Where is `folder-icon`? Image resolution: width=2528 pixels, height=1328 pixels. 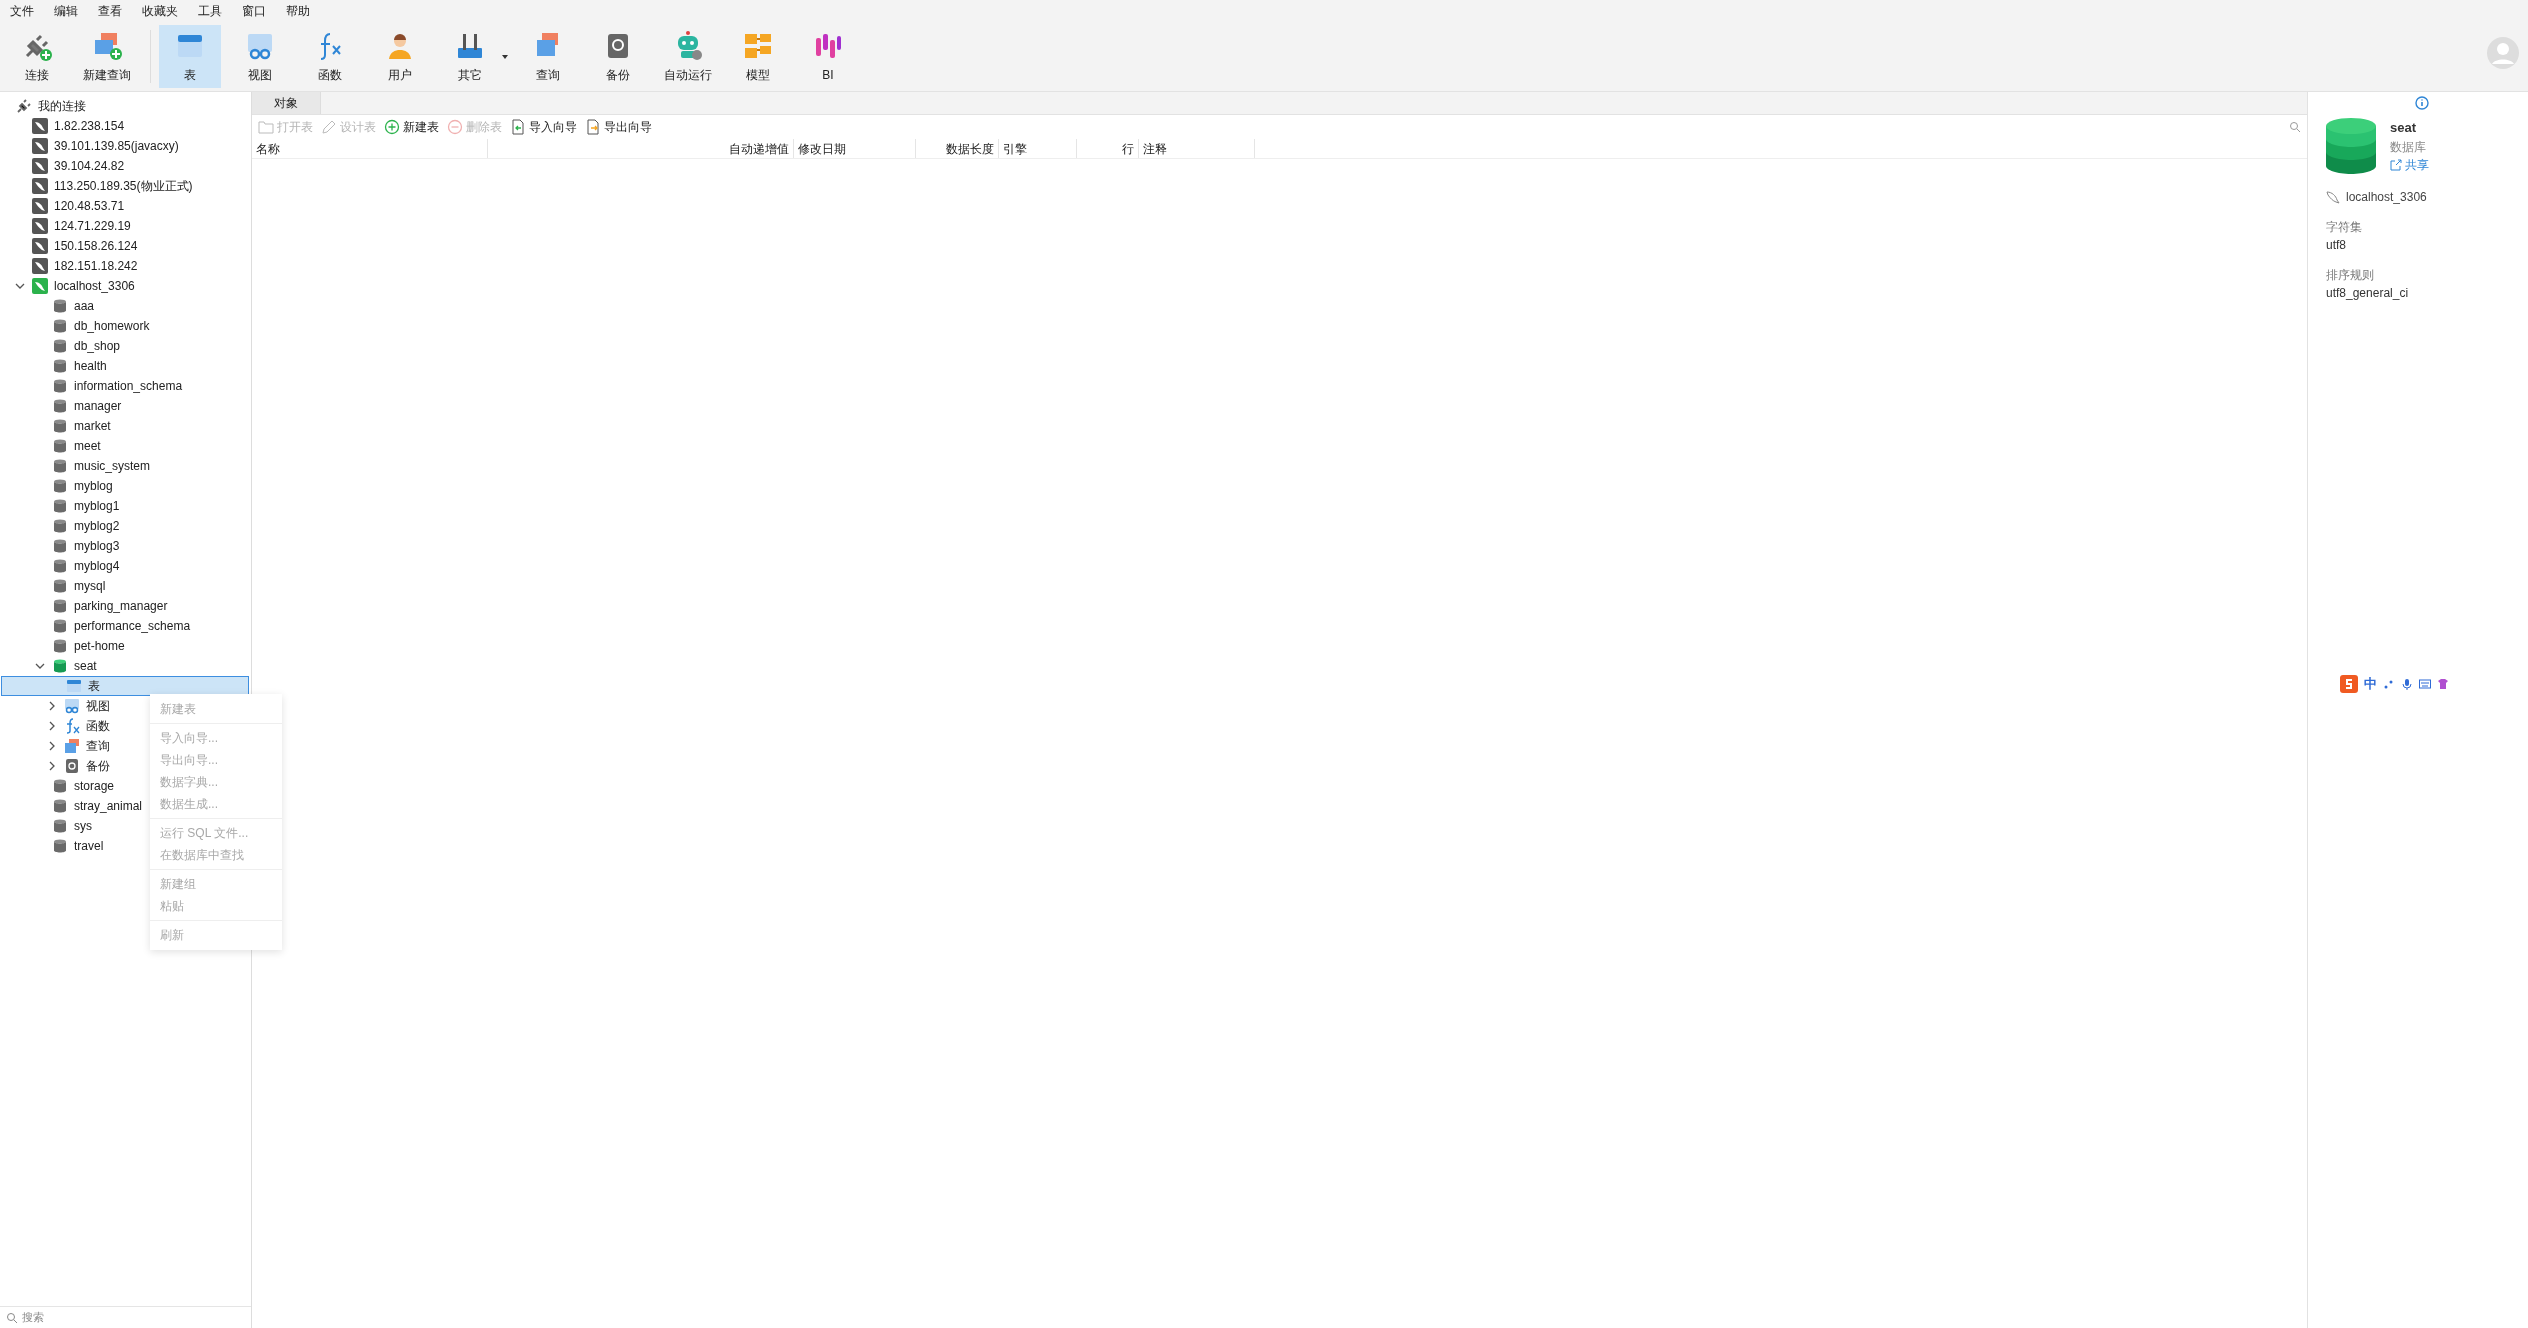
folder-icon is located at coordinates (266, 127).